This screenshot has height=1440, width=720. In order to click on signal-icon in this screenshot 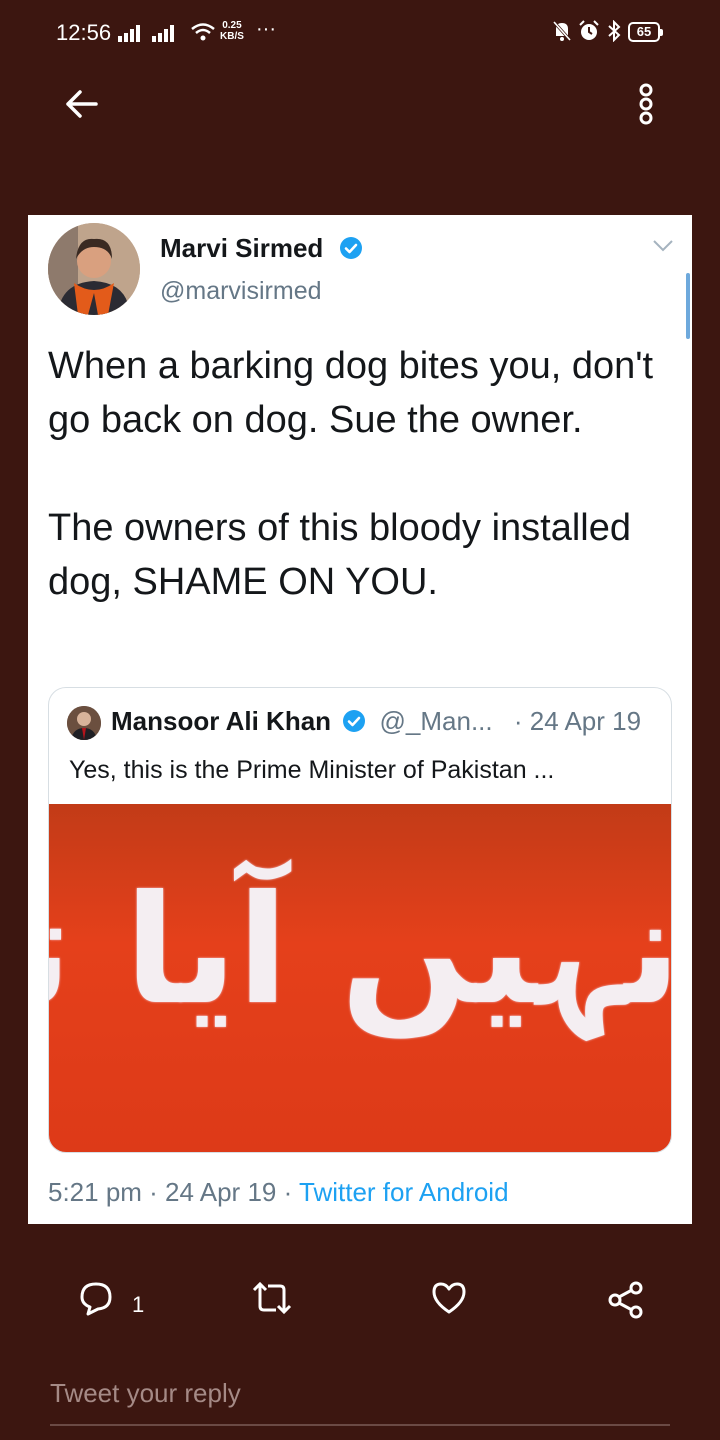, I will do `click(129, 33)`.